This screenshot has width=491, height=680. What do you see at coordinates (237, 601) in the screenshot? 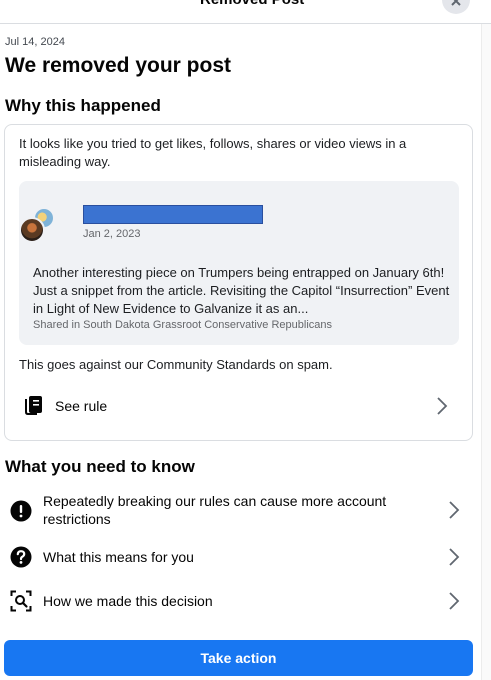
I see `know-item-how-decided: How we made this decision` at bounding box center [237, 601].